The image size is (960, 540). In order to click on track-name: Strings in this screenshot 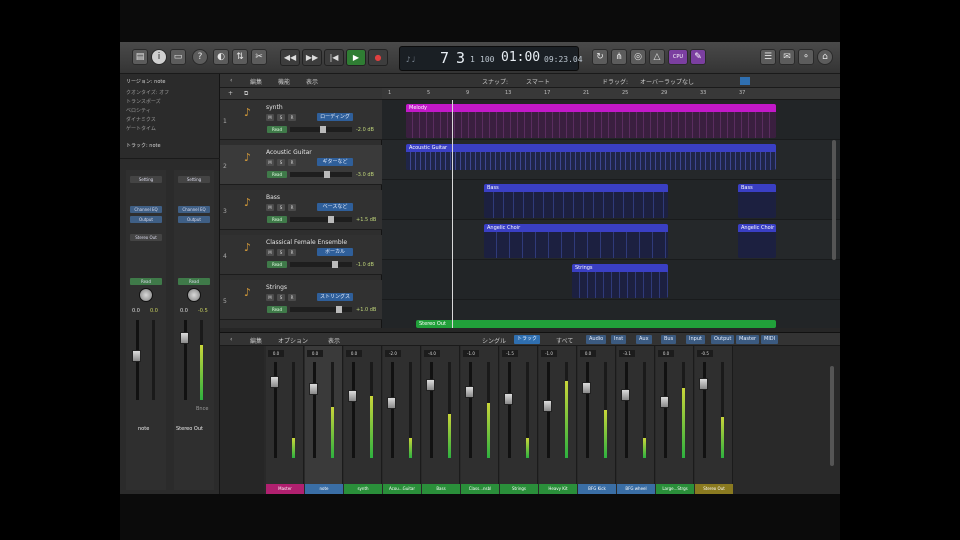, I will do `click(276, 287)`.